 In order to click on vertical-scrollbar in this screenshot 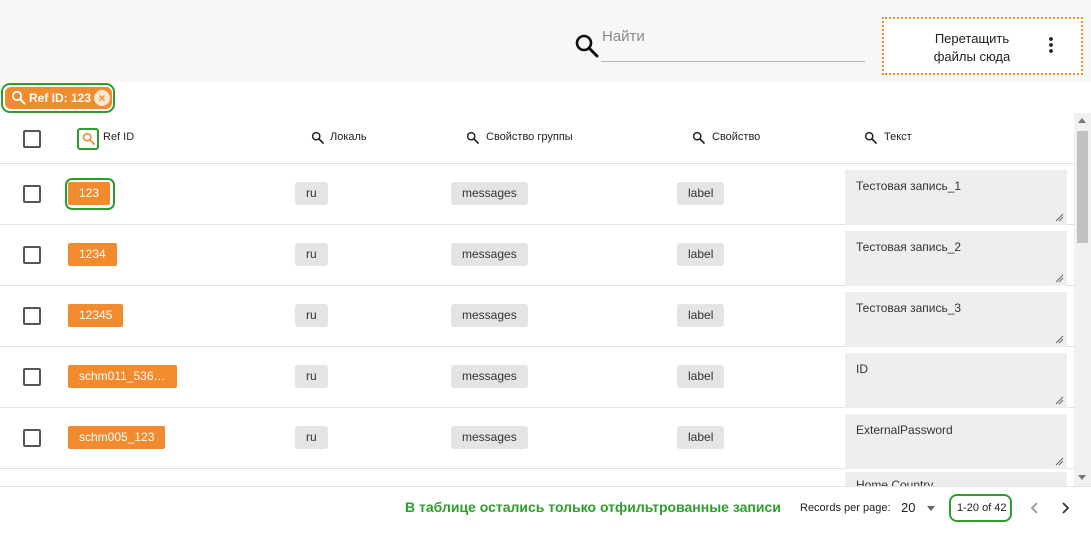, I will do `click(1082, 299)`.